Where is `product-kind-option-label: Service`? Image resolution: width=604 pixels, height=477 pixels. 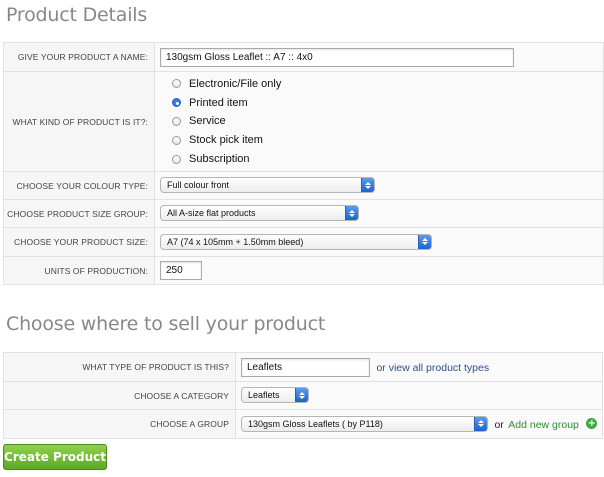 product-kind-option-label: Service is located at coordinates (207, 121).